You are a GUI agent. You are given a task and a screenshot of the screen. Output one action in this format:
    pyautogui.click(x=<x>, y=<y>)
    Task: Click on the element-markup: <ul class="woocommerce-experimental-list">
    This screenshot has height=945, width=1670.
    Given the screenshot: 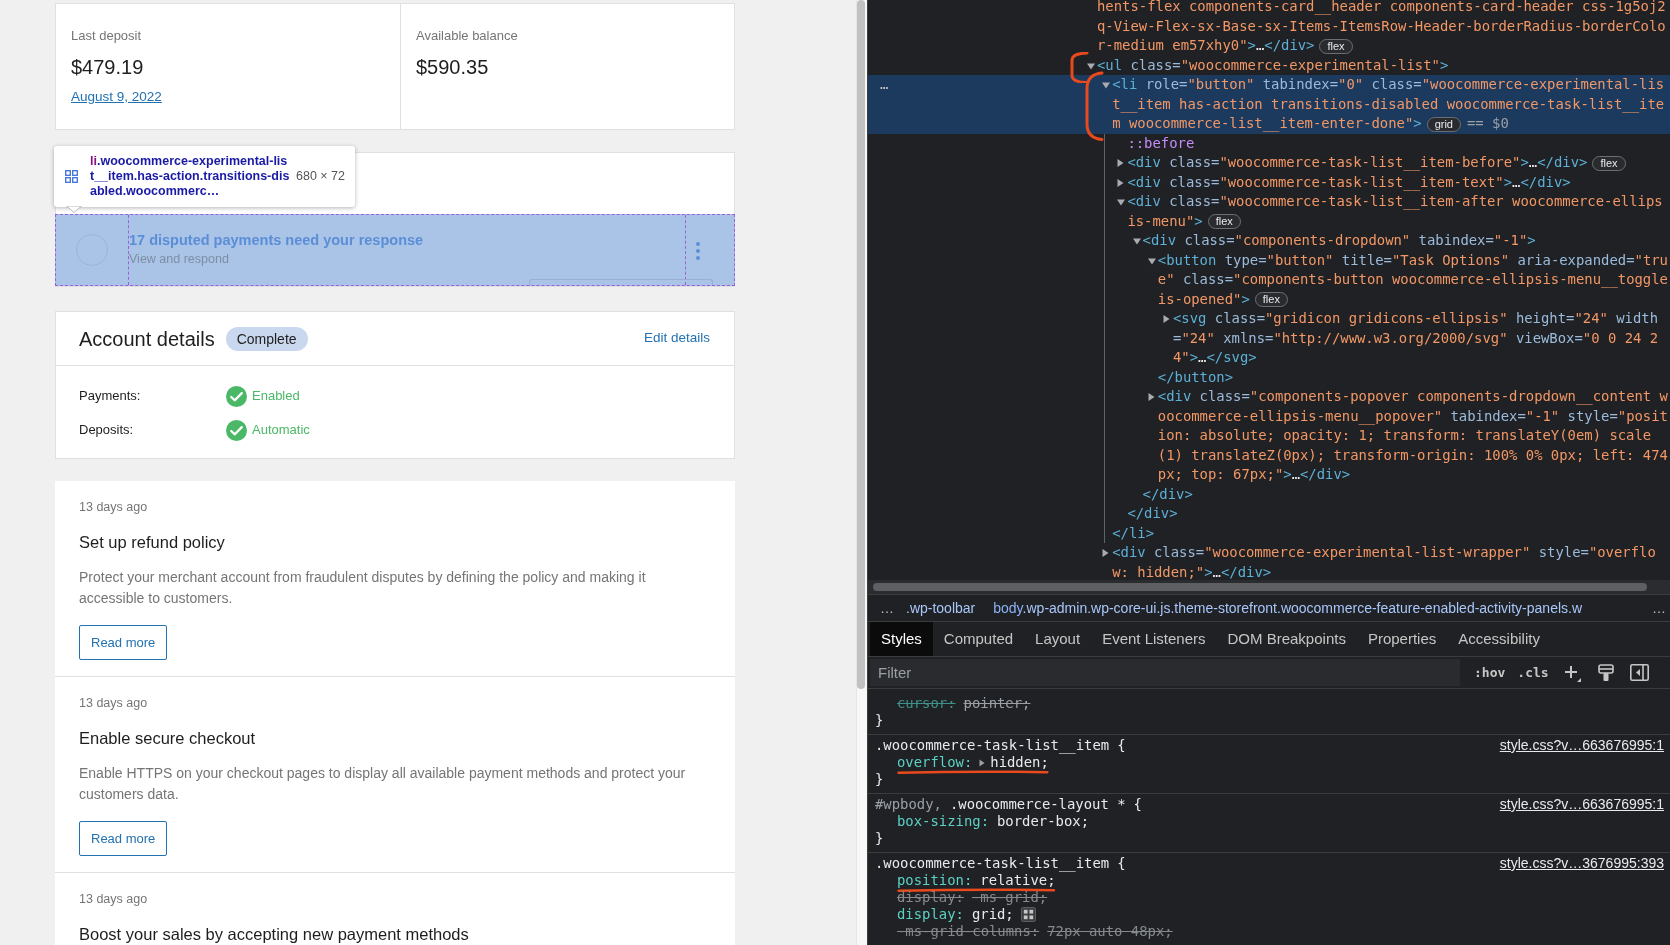 What is the action you would take?
    pyautogui.click(x=1273, y=65)
    